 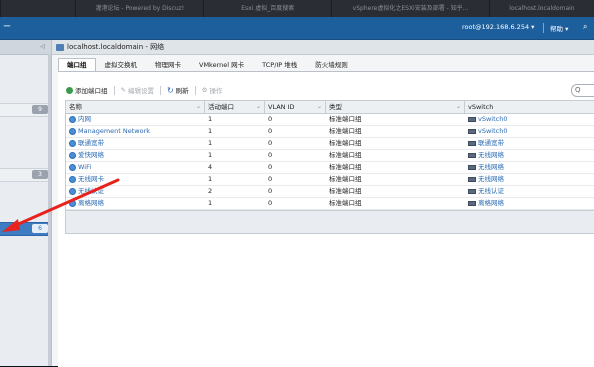 What do you see at coordinates (216, 91) in the screenshot?
I see `actions-label: 操作` at bounding box center [216, 91].